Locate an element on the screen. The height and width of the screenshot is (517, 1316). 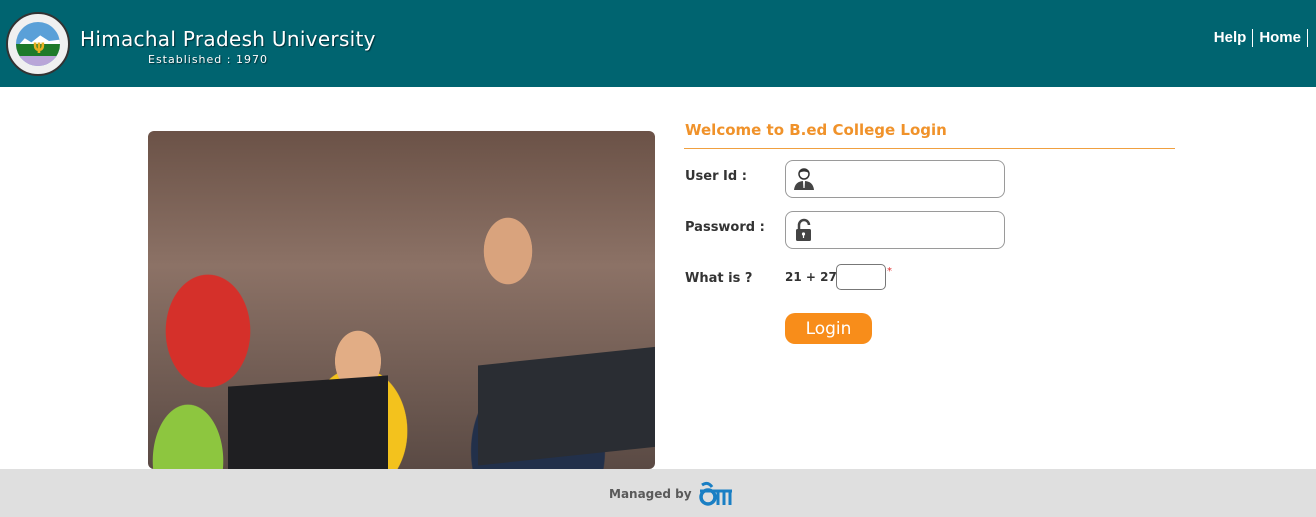
nav-help-link: Help is located at coordinates (1231, 38).